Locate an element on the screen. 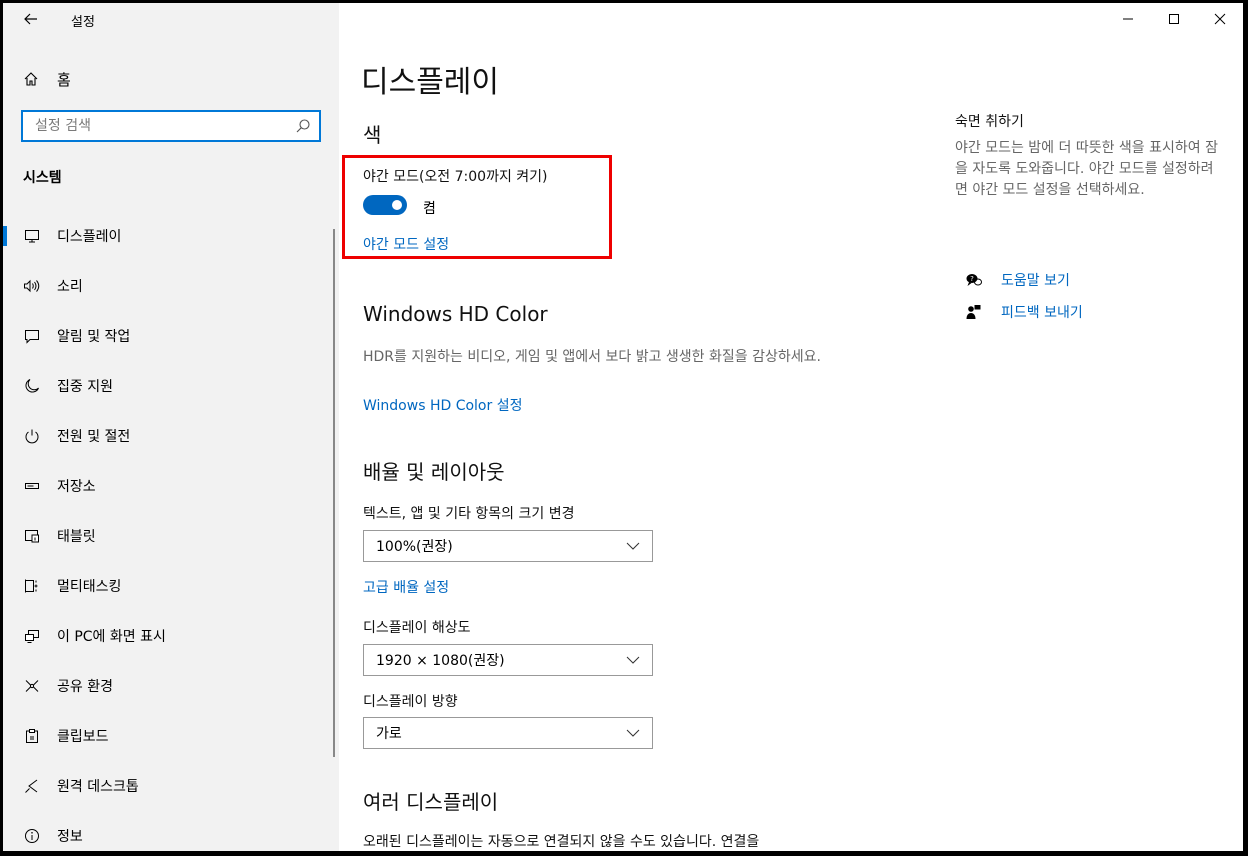 The width and height of the screenshot is (1248, 856). sidebar-item-label: 저장소 is located at coordinates (76, 487).